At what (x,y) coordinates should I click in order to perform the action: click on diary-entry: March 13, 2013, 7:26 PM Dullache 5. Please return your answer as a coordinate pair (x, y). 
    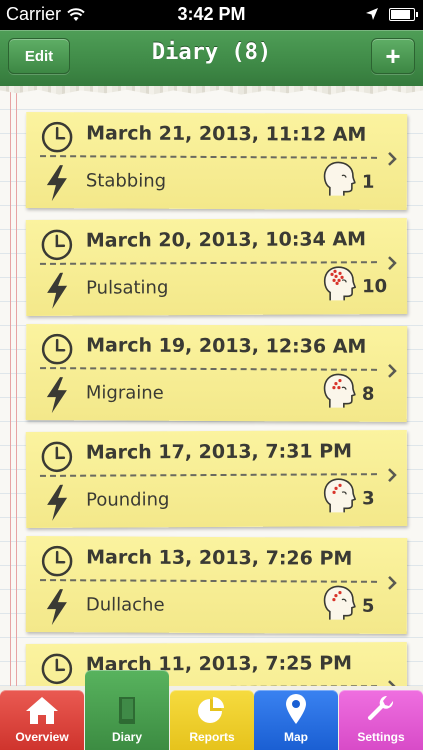
    Looking at the image, I should click on (216, 585).